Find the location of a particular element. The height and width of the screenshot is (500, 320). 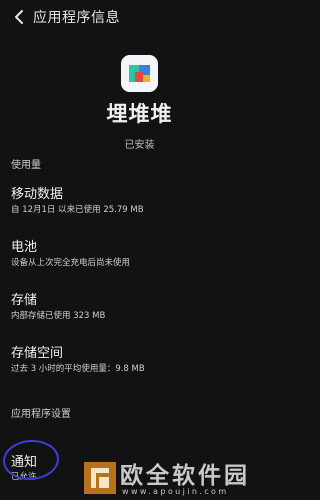

row-battery: 电池 设备从上次完全充电后尚未使用 is located at coordinates (139, 256).